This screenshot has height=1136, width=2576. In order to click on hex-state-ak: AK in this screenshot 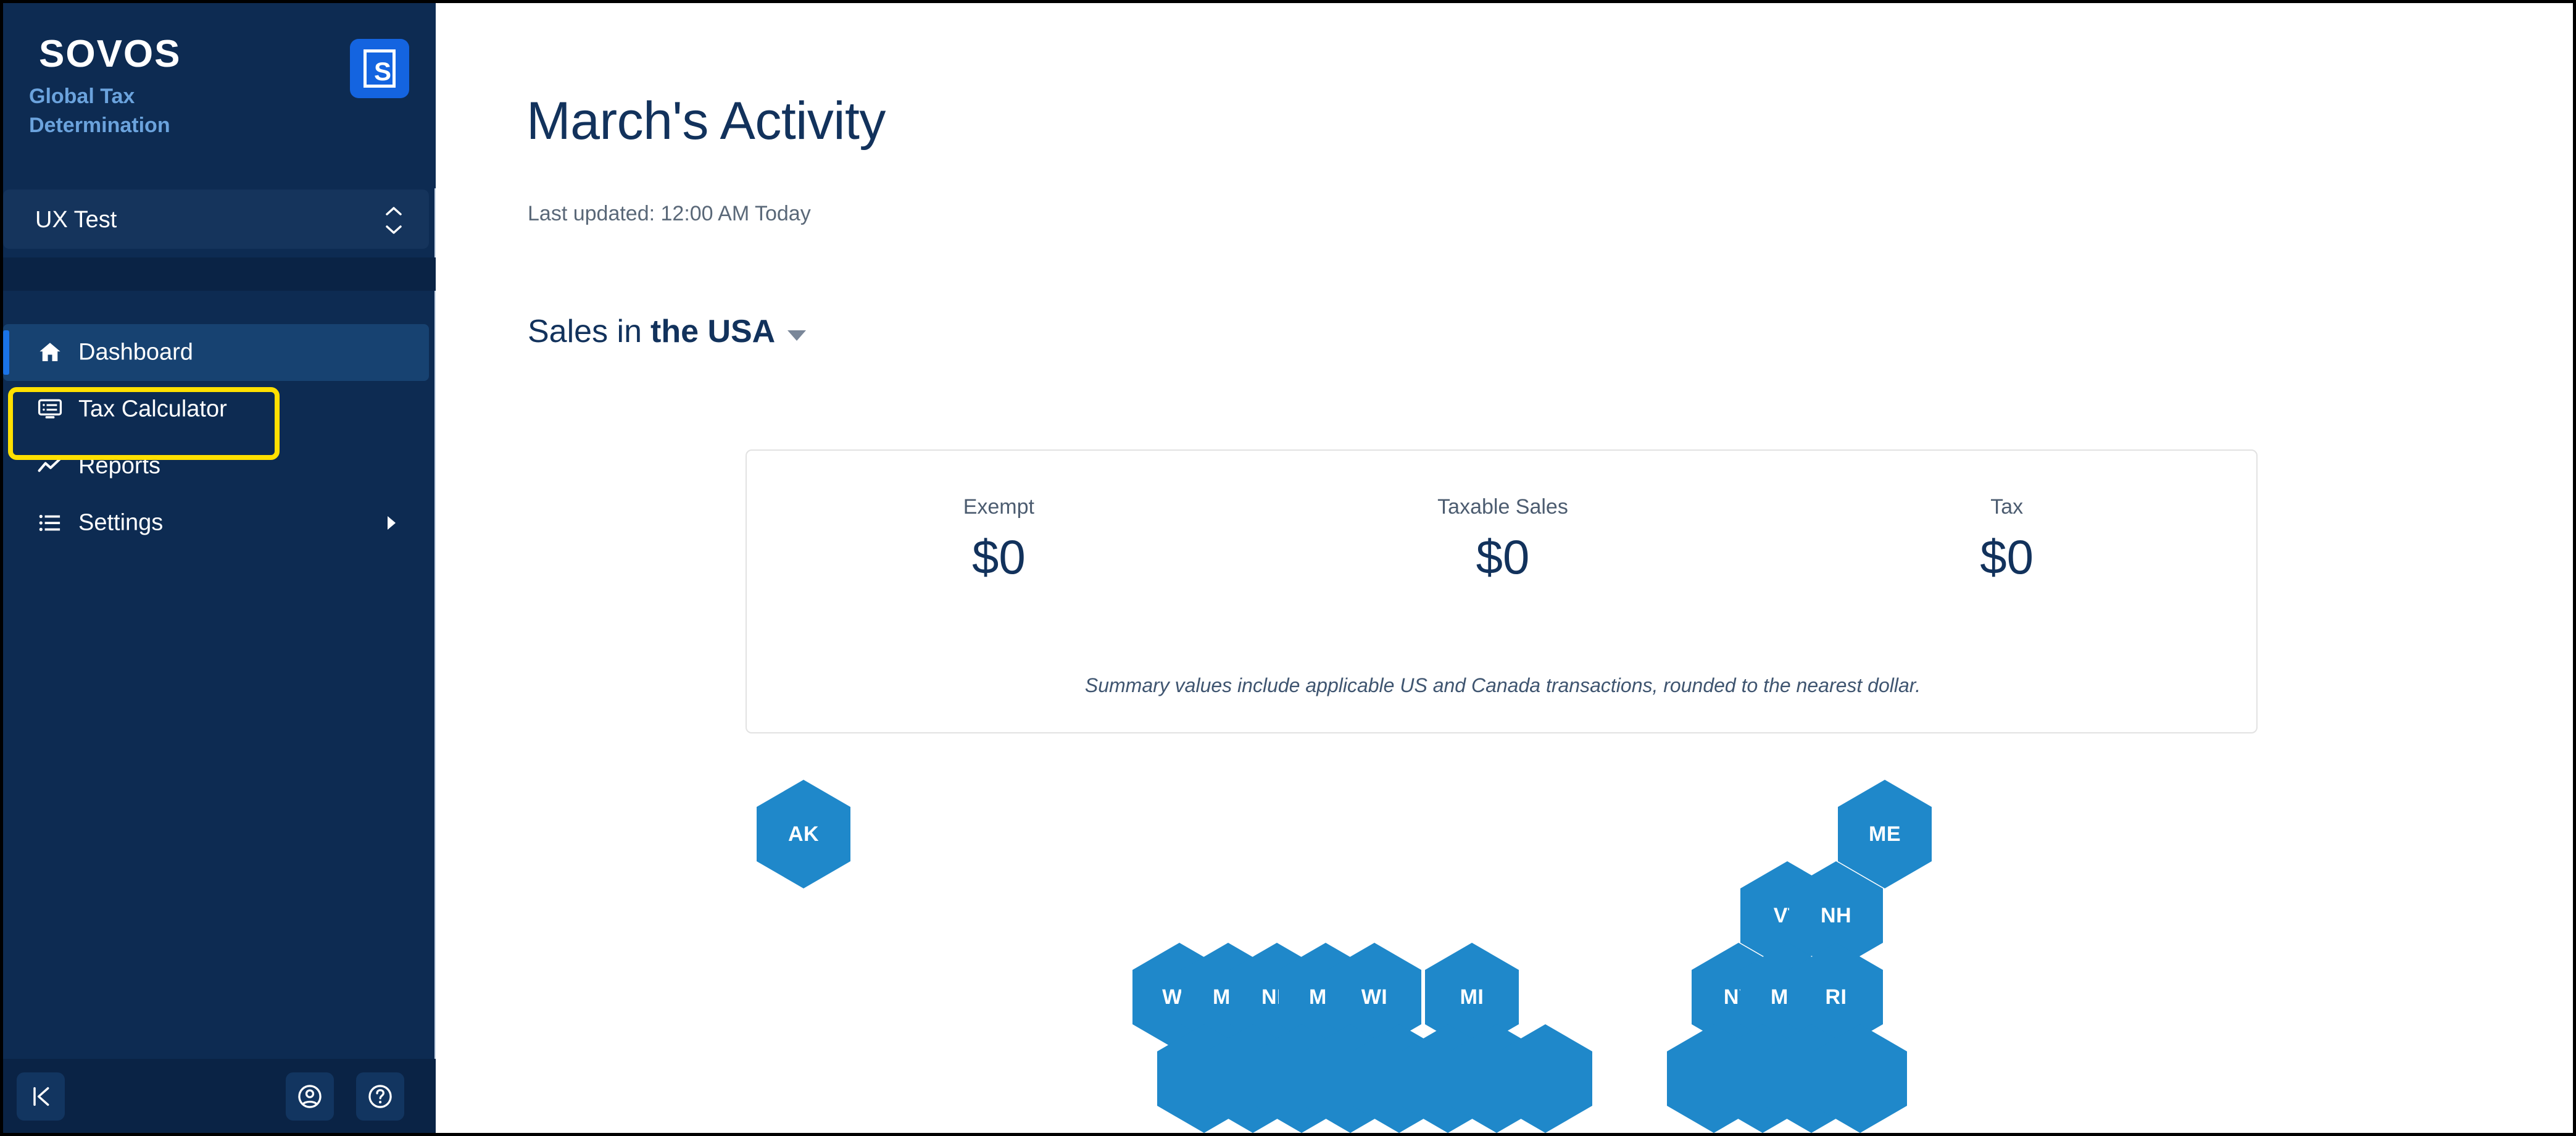, I will do `click(804, 834)`.